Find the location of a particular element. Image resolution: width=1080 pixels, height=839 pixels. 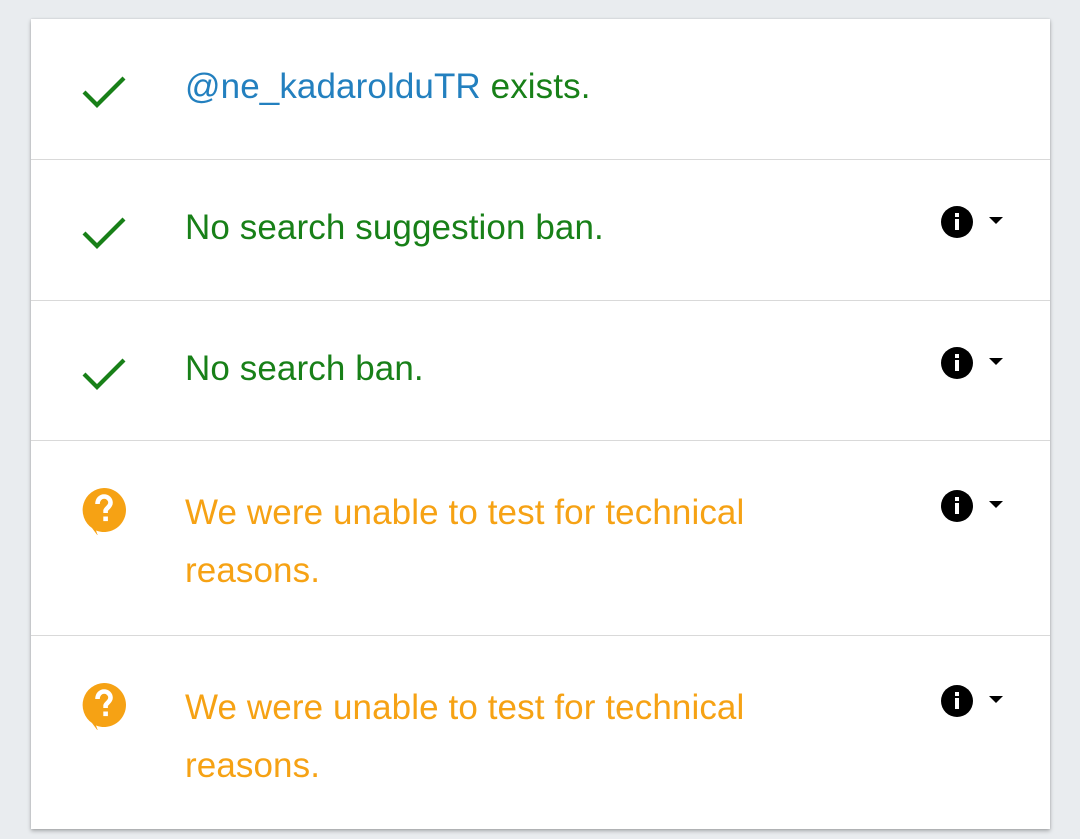

account-handle-link: @ne_kadarolduTR is located at coordinates (333, 86).